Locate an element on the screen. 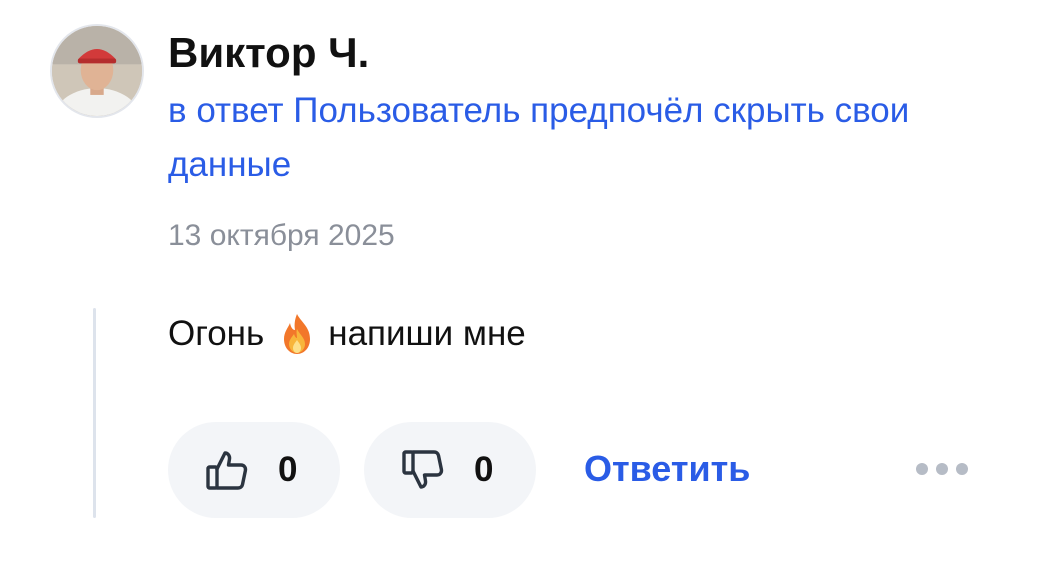 The height and width of the screenshot is (562, 1042). author-name: Виктор Ч. is located at coordinates (268, 53).